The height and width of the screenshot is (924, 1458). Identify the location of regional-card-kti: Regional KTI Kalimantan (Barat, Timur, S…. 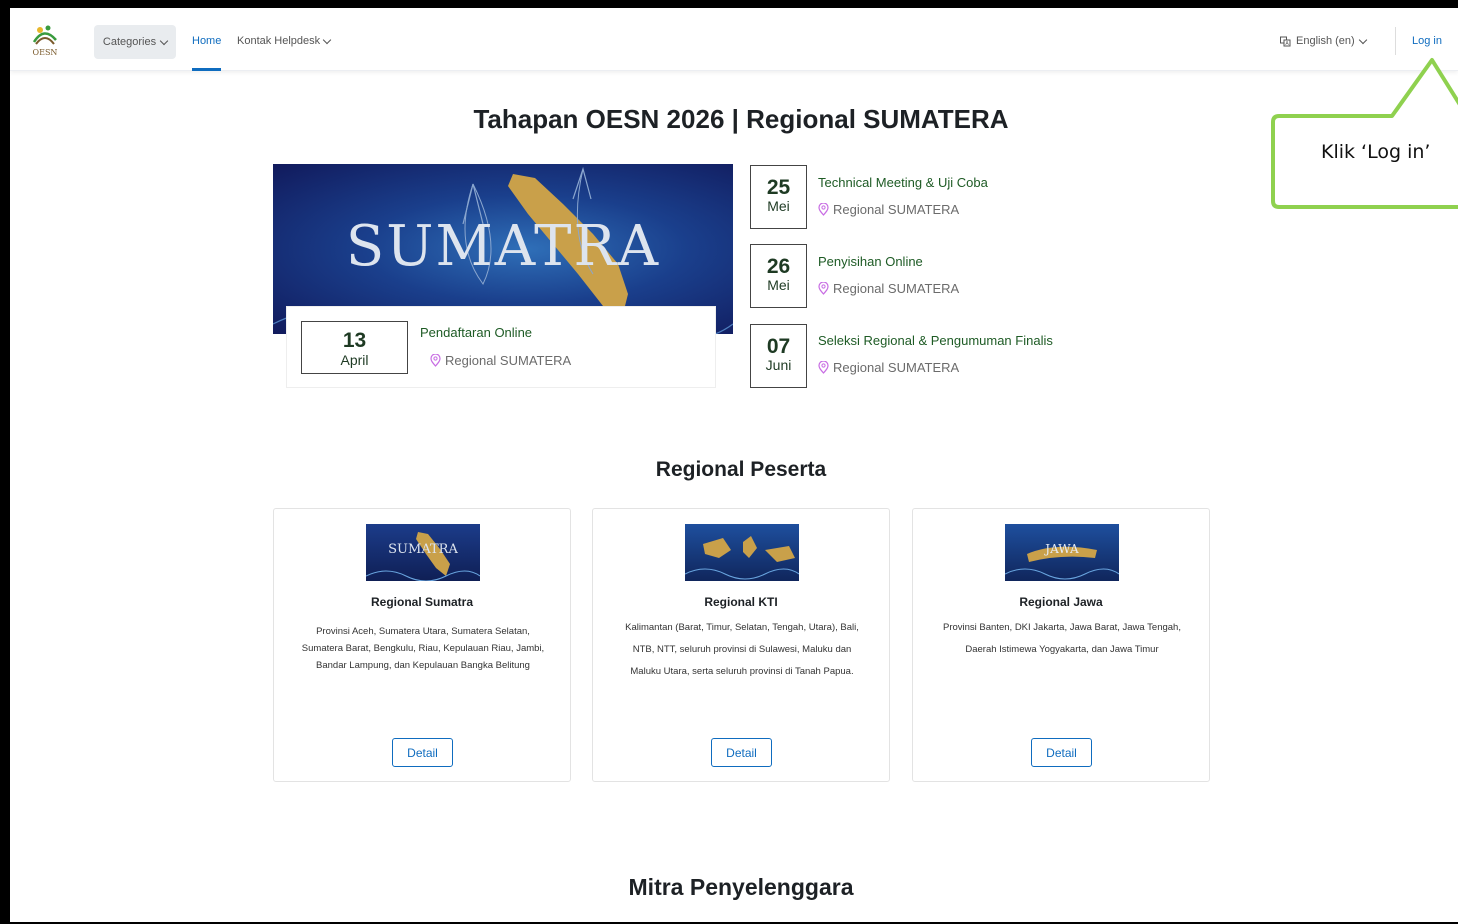
(741, 645).